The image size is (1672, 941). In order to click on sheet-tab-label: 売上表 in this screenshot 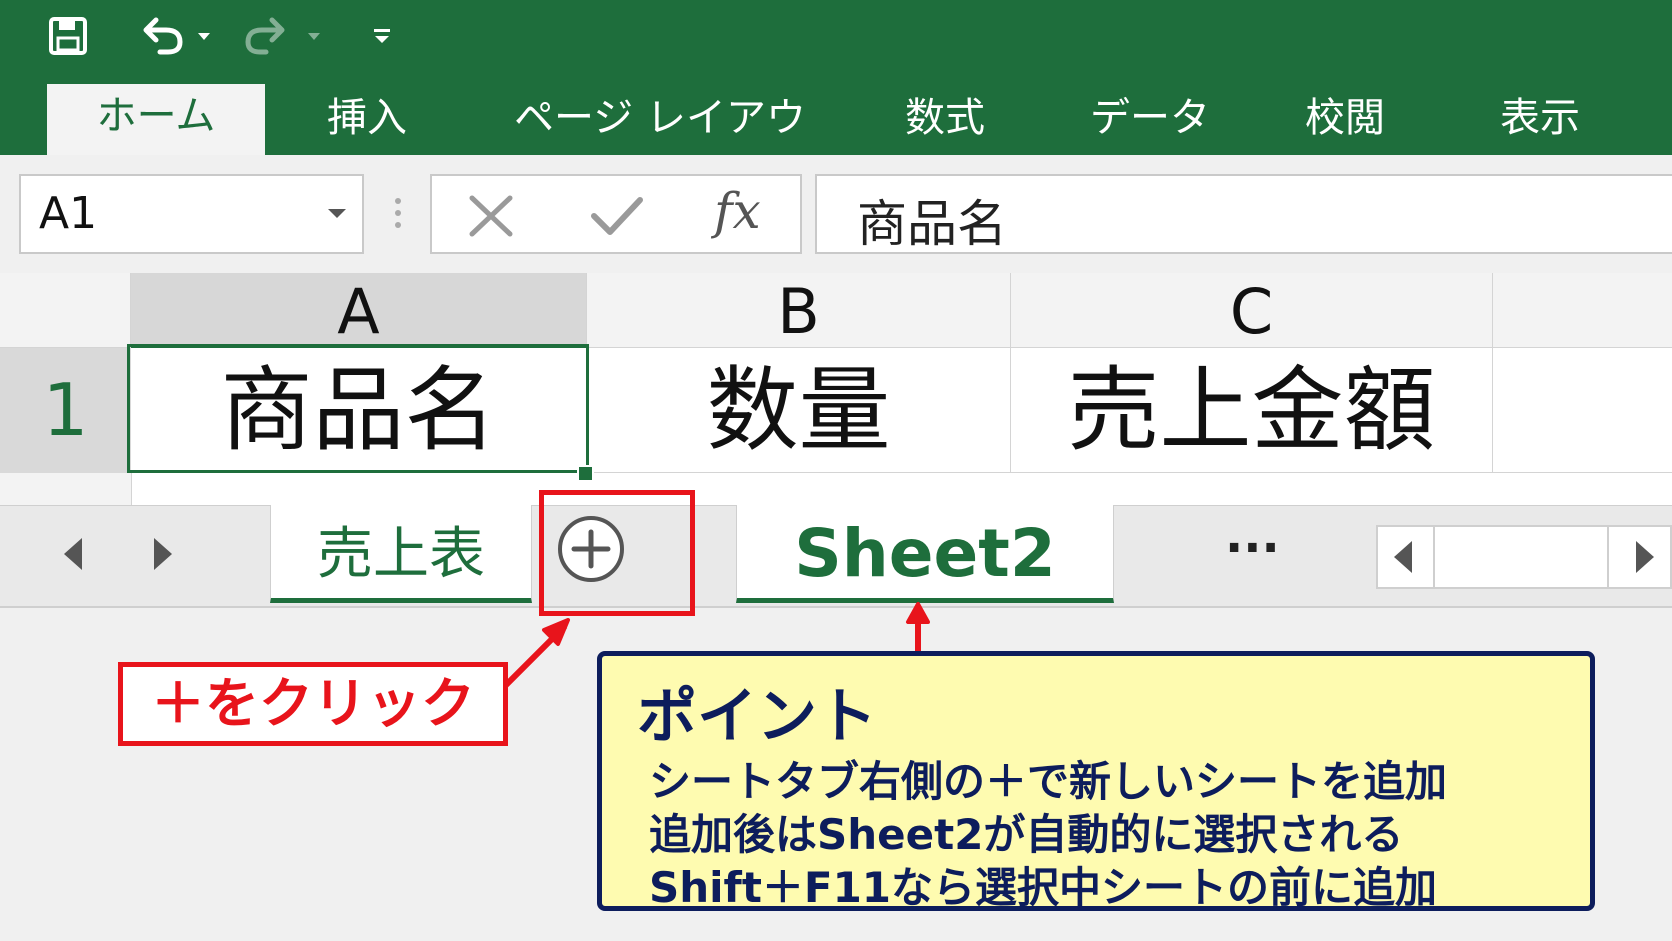, I will do `click(401, 554)`.